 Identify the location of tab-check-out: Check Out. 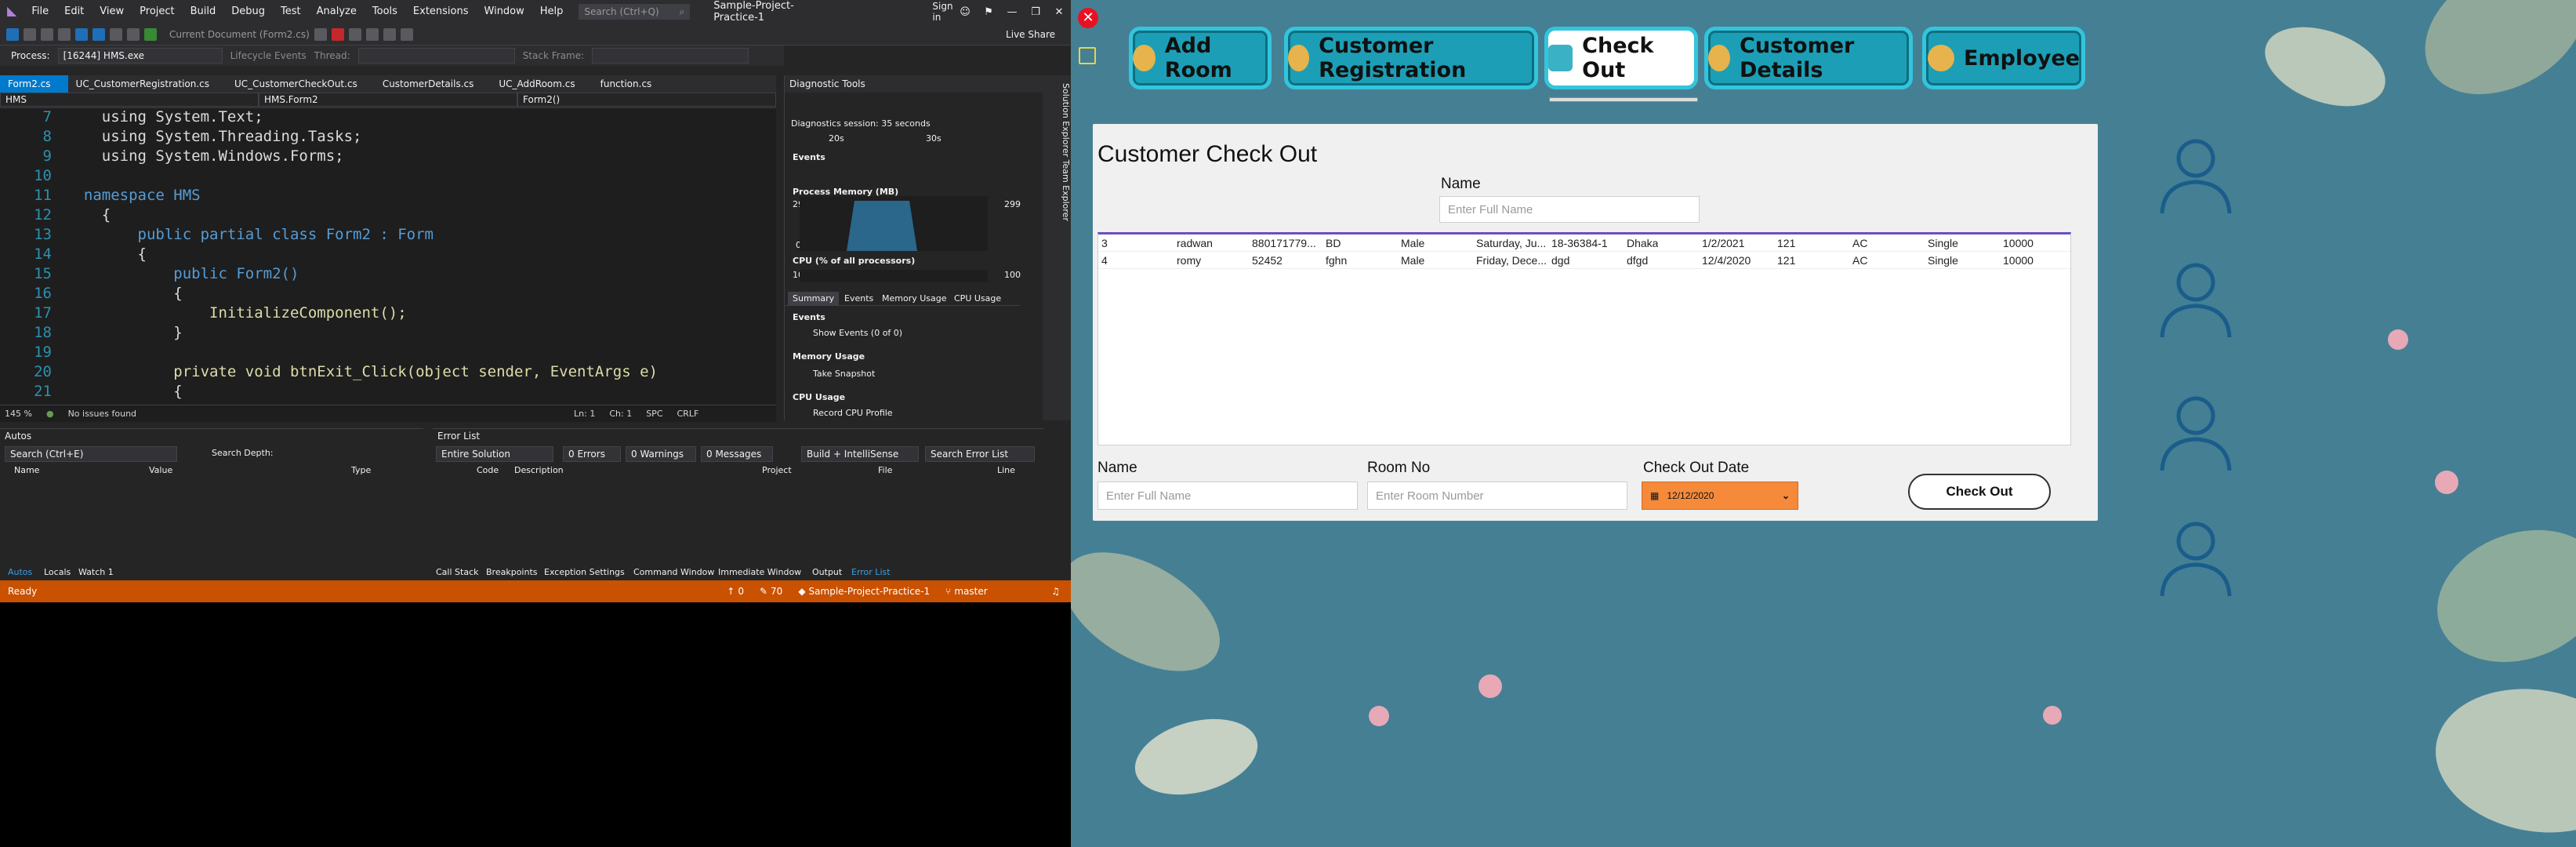
(1621, 58).